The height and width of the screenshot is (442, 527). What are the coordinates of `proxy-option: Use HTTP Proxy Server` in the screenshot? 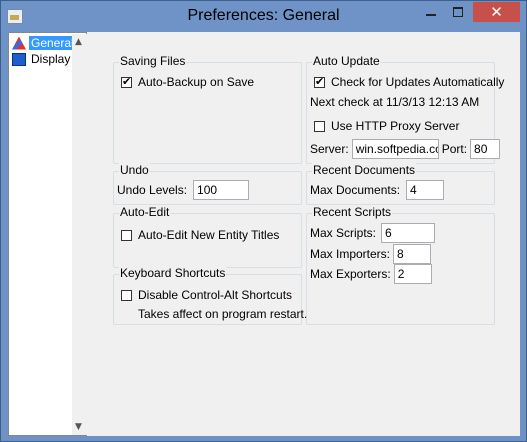 It's located at (386, 126).